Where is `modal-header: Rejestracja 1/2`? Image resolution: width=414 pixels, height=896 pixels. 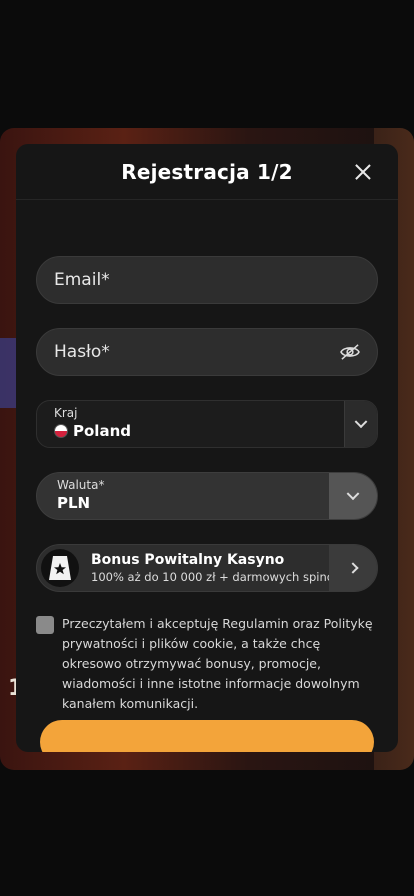 modal-header: Rejestracja 1/2 is located at coordinates (207, 172).